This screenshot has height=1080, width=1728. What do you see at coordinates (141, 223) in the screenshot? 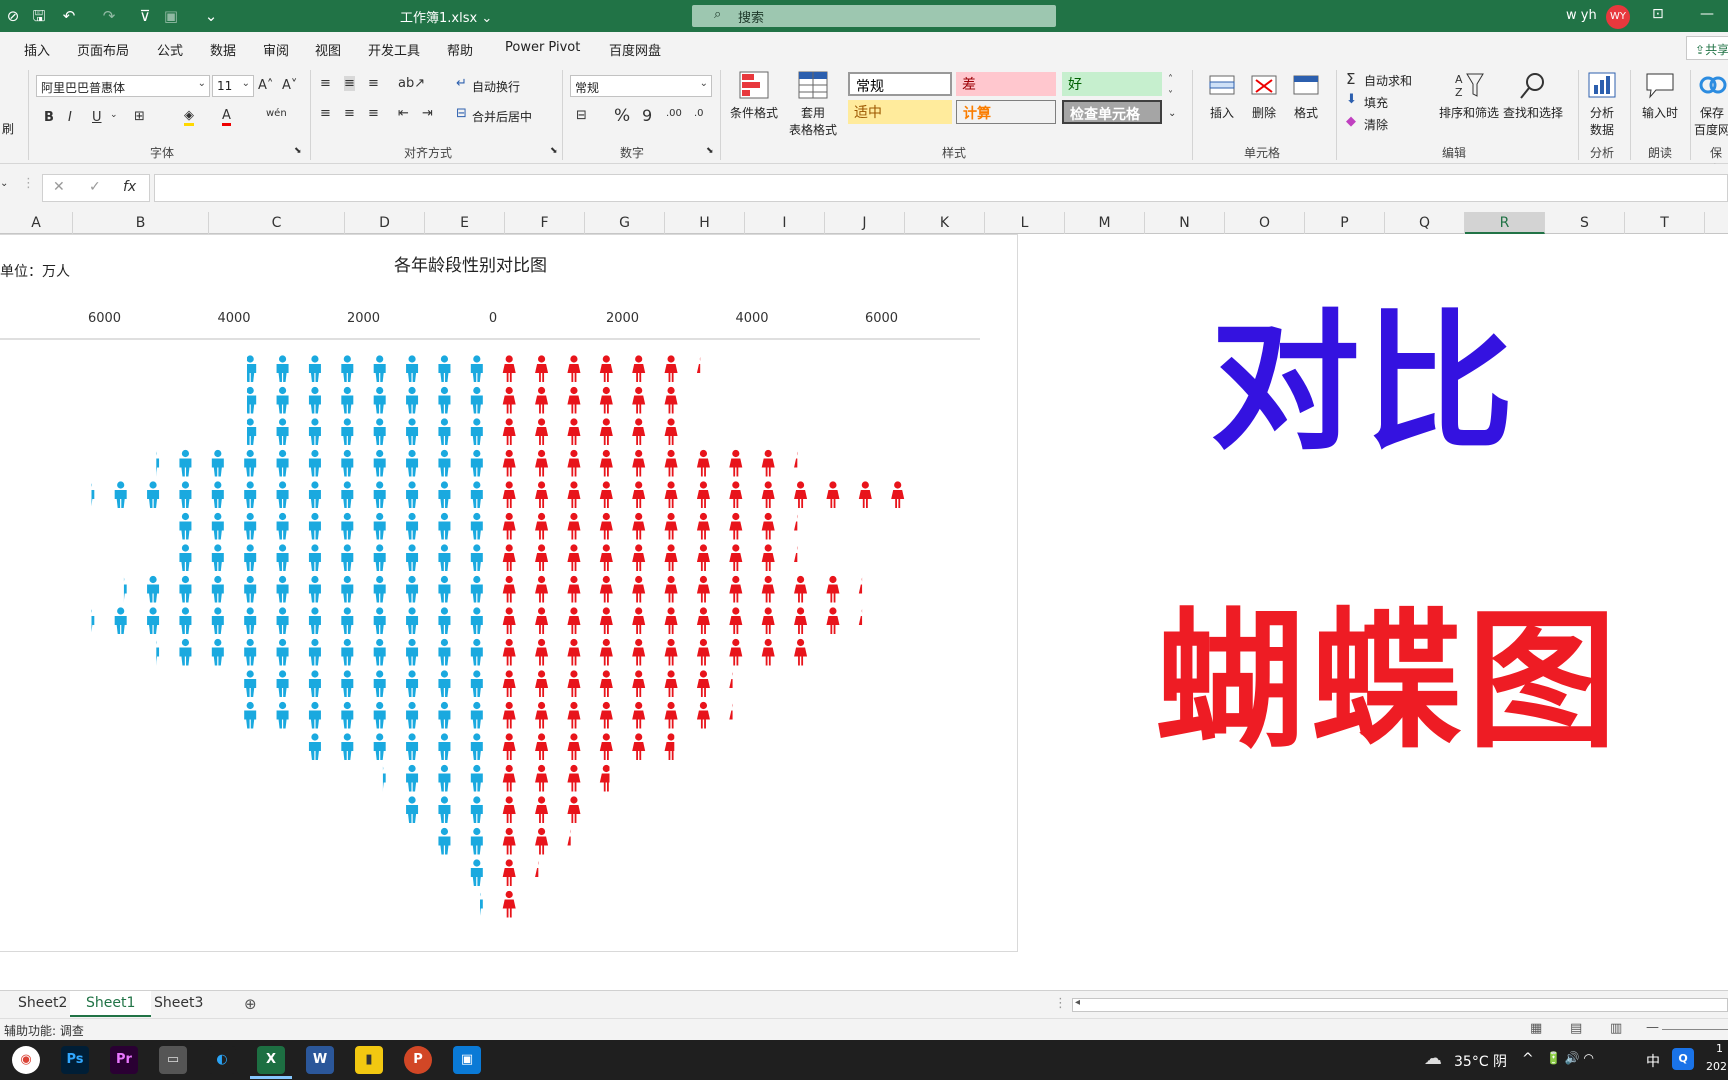
I see `column-header-B: B` at bounding box center [141, 223].